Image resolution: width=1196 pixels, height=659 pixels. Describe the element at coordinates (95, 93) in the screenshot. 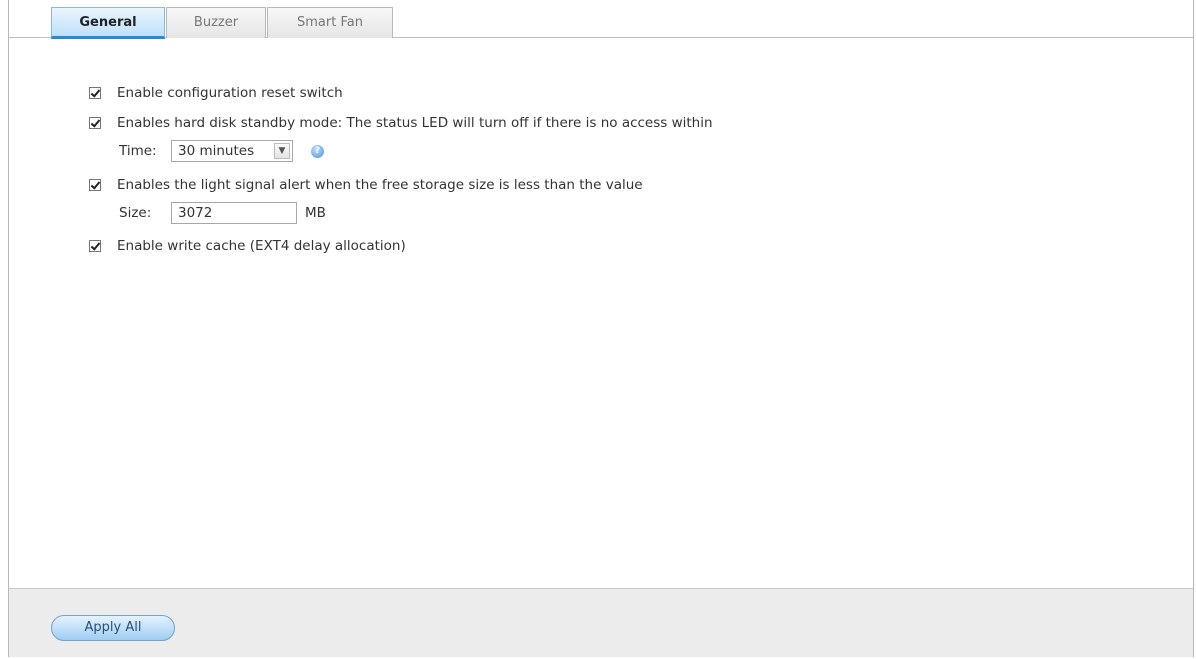

I see `reset-switch-checkbox` at that location.